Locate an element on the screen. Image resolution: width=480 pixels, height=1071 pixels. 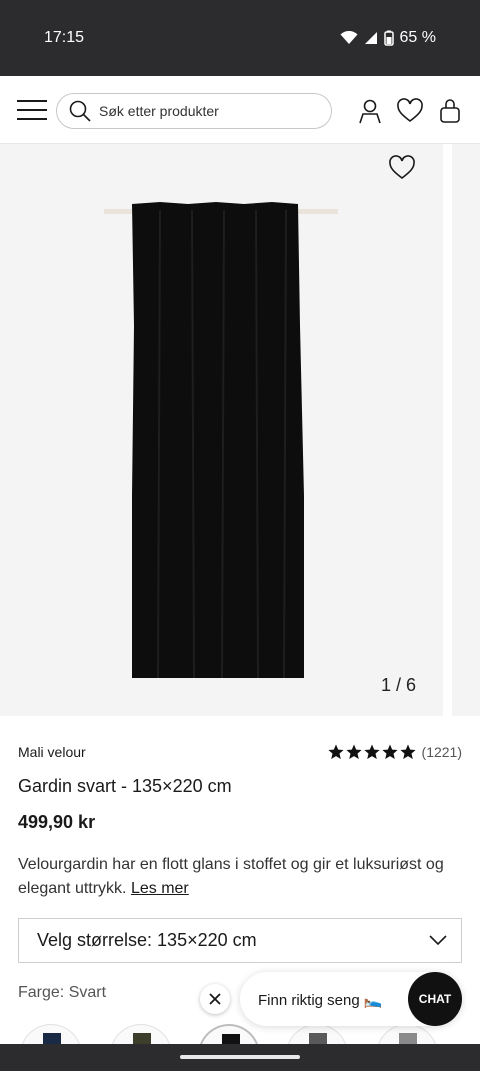
home-gesture-handle is located at coordinates (240, 1057).